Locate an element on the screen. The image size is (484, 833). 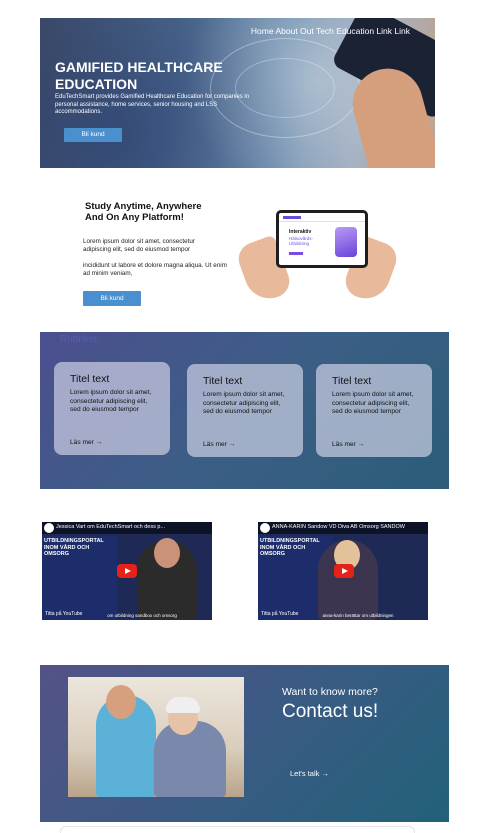
caregiver-photo is located at coordinates (156, 737).